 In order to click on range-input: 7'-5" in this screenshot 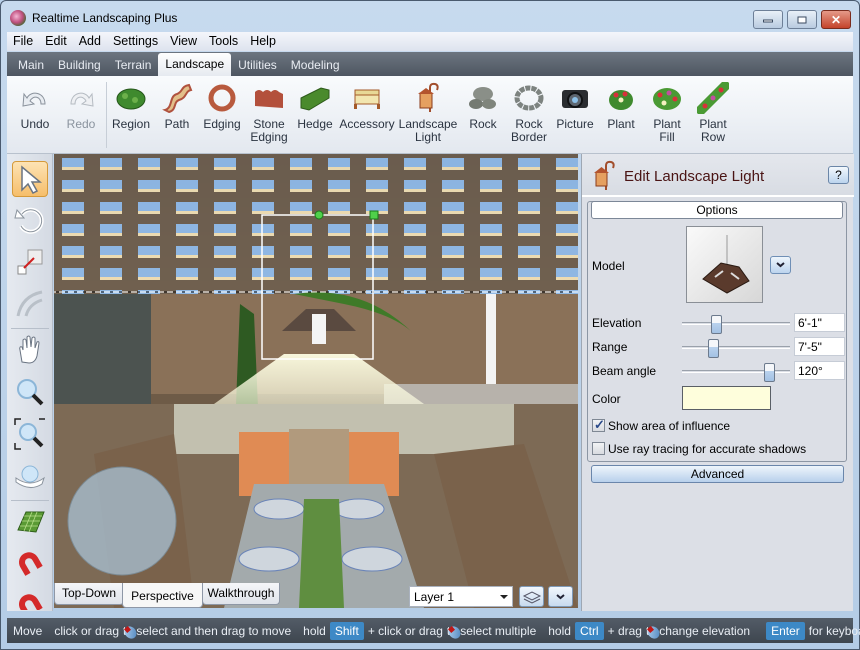, I will do `click(819, 346)`.